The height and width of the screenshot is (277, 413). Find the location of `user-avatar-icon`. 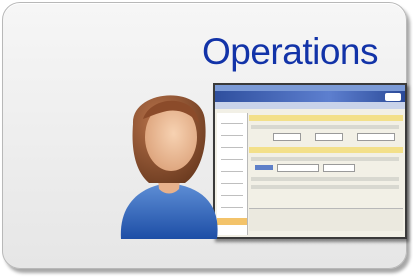

user-avatar-icon is located at coordinates (169, 167).